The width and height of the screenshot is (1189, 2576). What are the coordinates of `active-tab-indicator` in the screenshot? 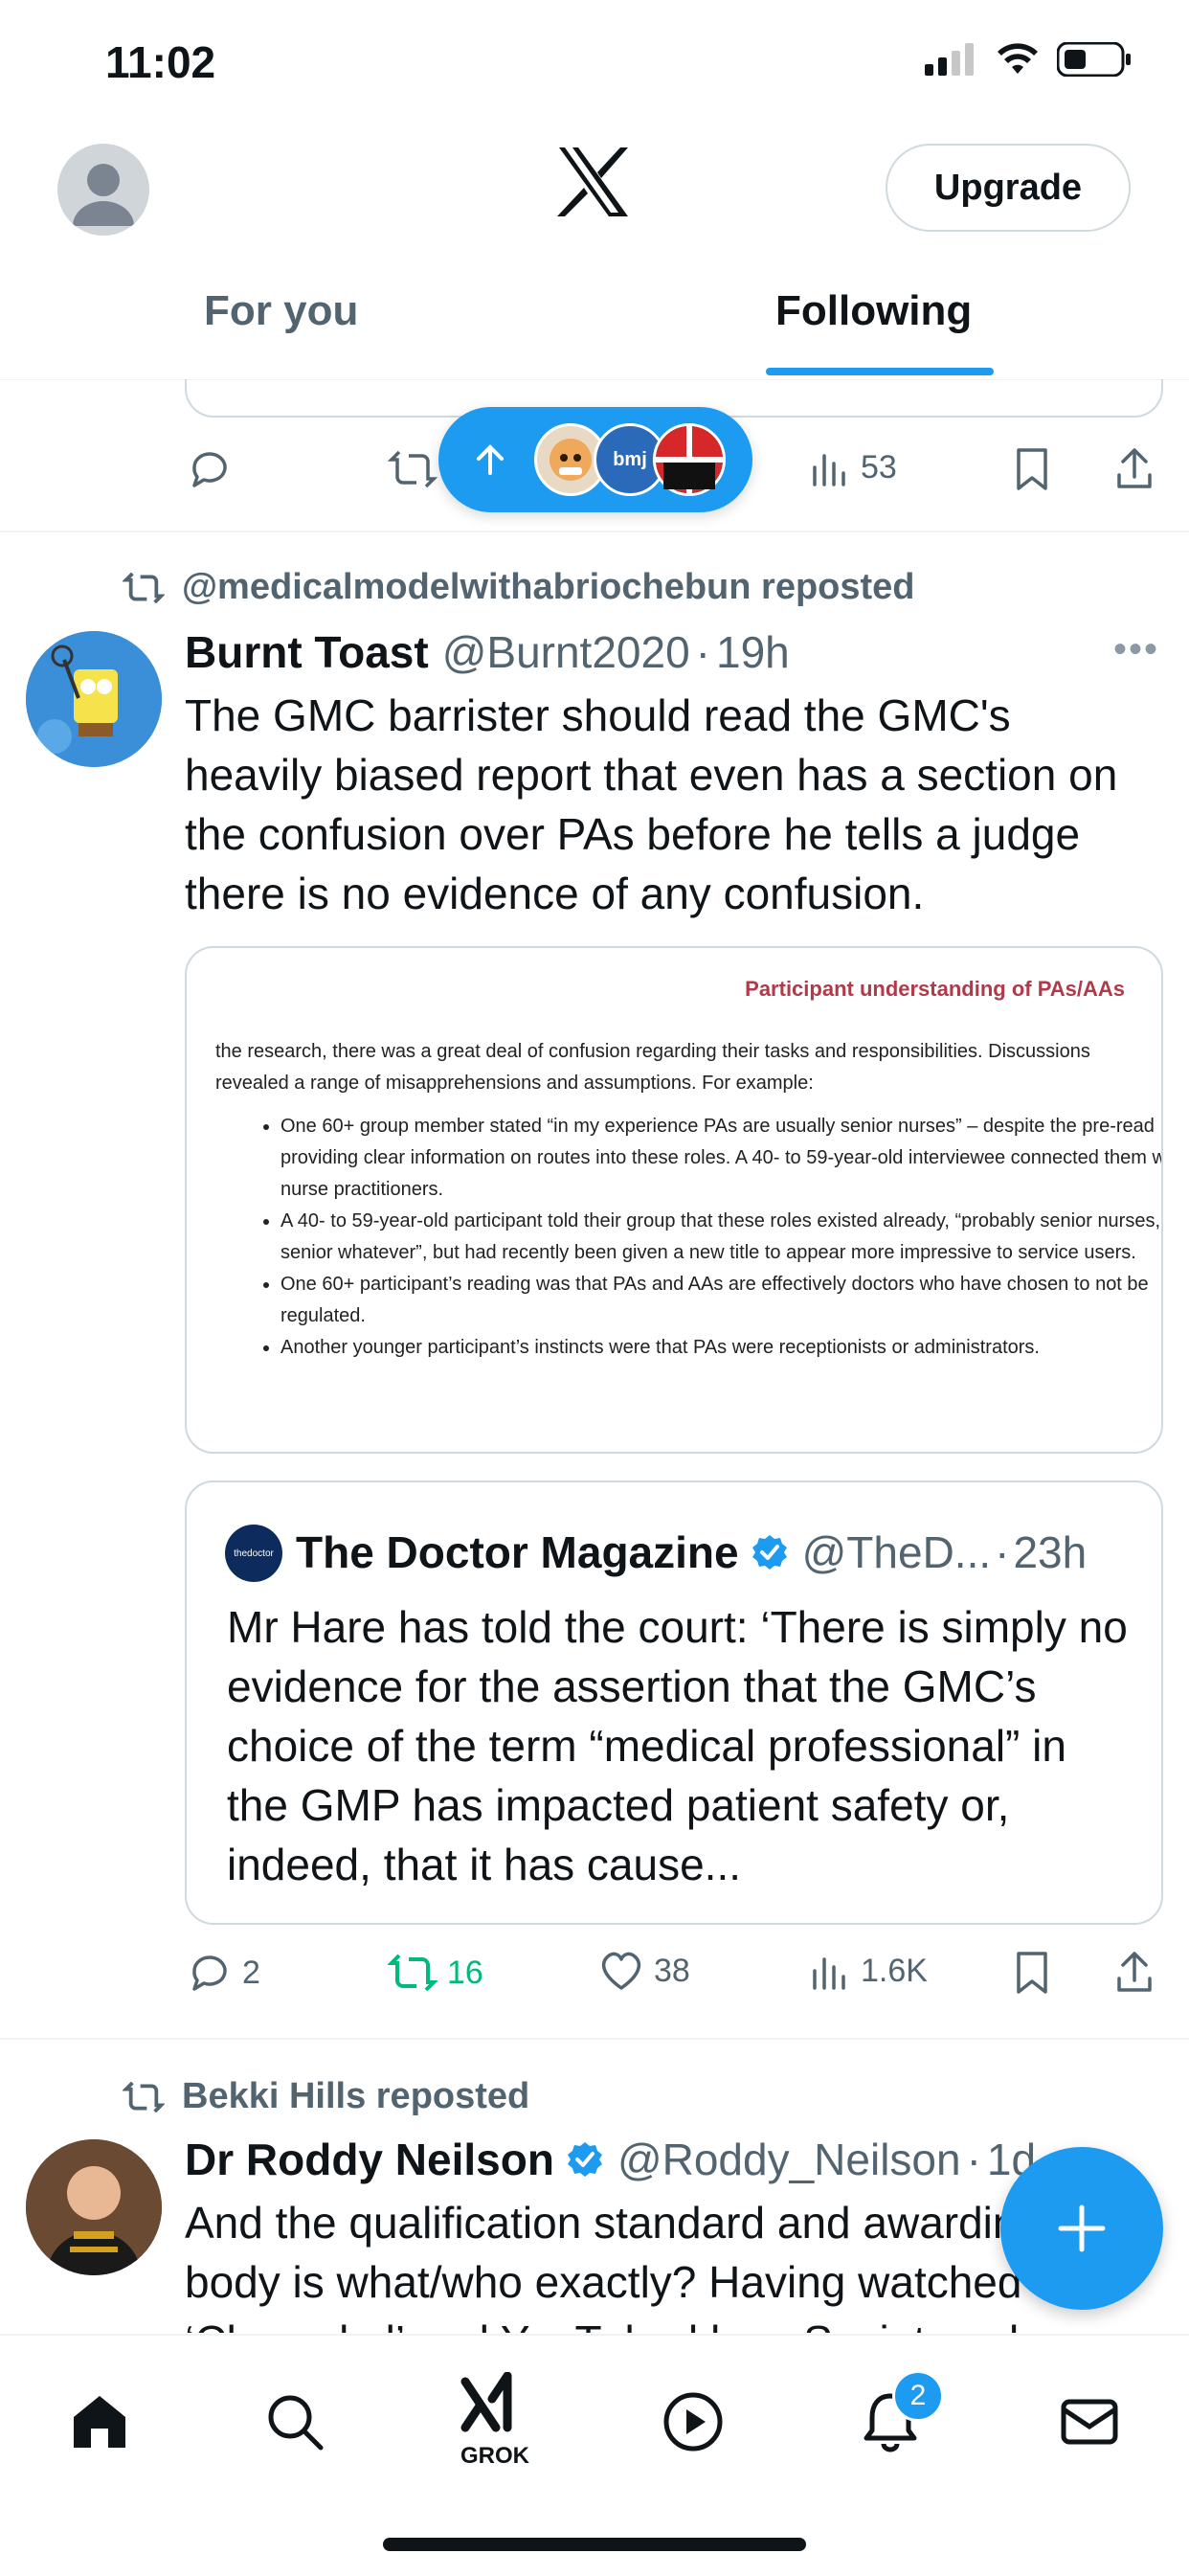 It's located at (880, 371).